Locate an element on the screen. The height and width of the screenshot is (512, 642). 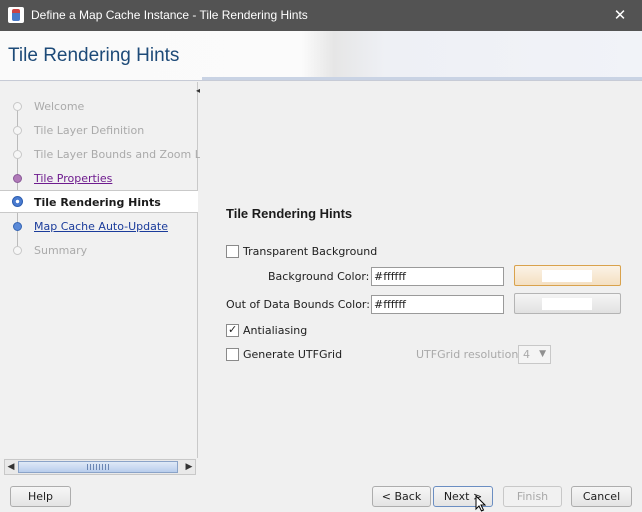
chevron-down-icon: ▼ is located at coordinates (542, 354).